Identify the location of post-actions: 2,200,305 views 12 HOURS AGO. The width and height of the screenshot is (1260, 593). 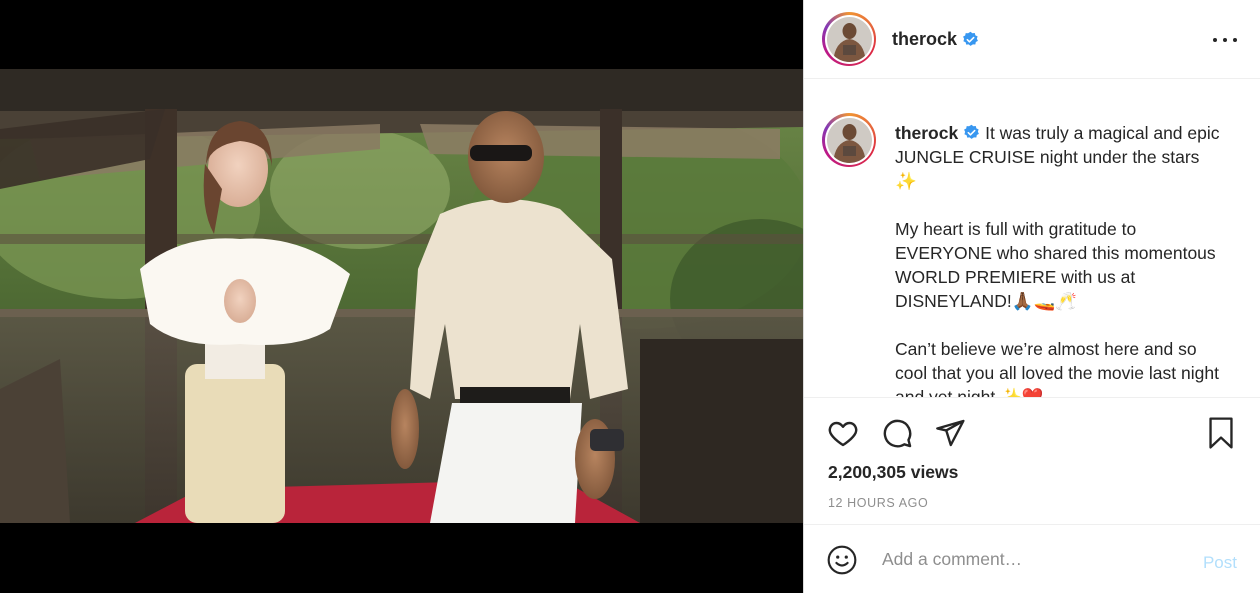
(1032, 461).